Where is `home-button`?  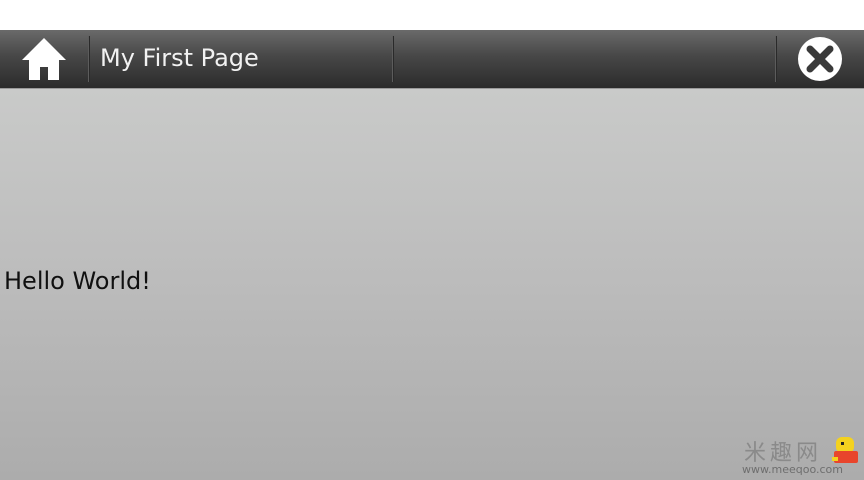 home-button is located at coordinates (44, 59).